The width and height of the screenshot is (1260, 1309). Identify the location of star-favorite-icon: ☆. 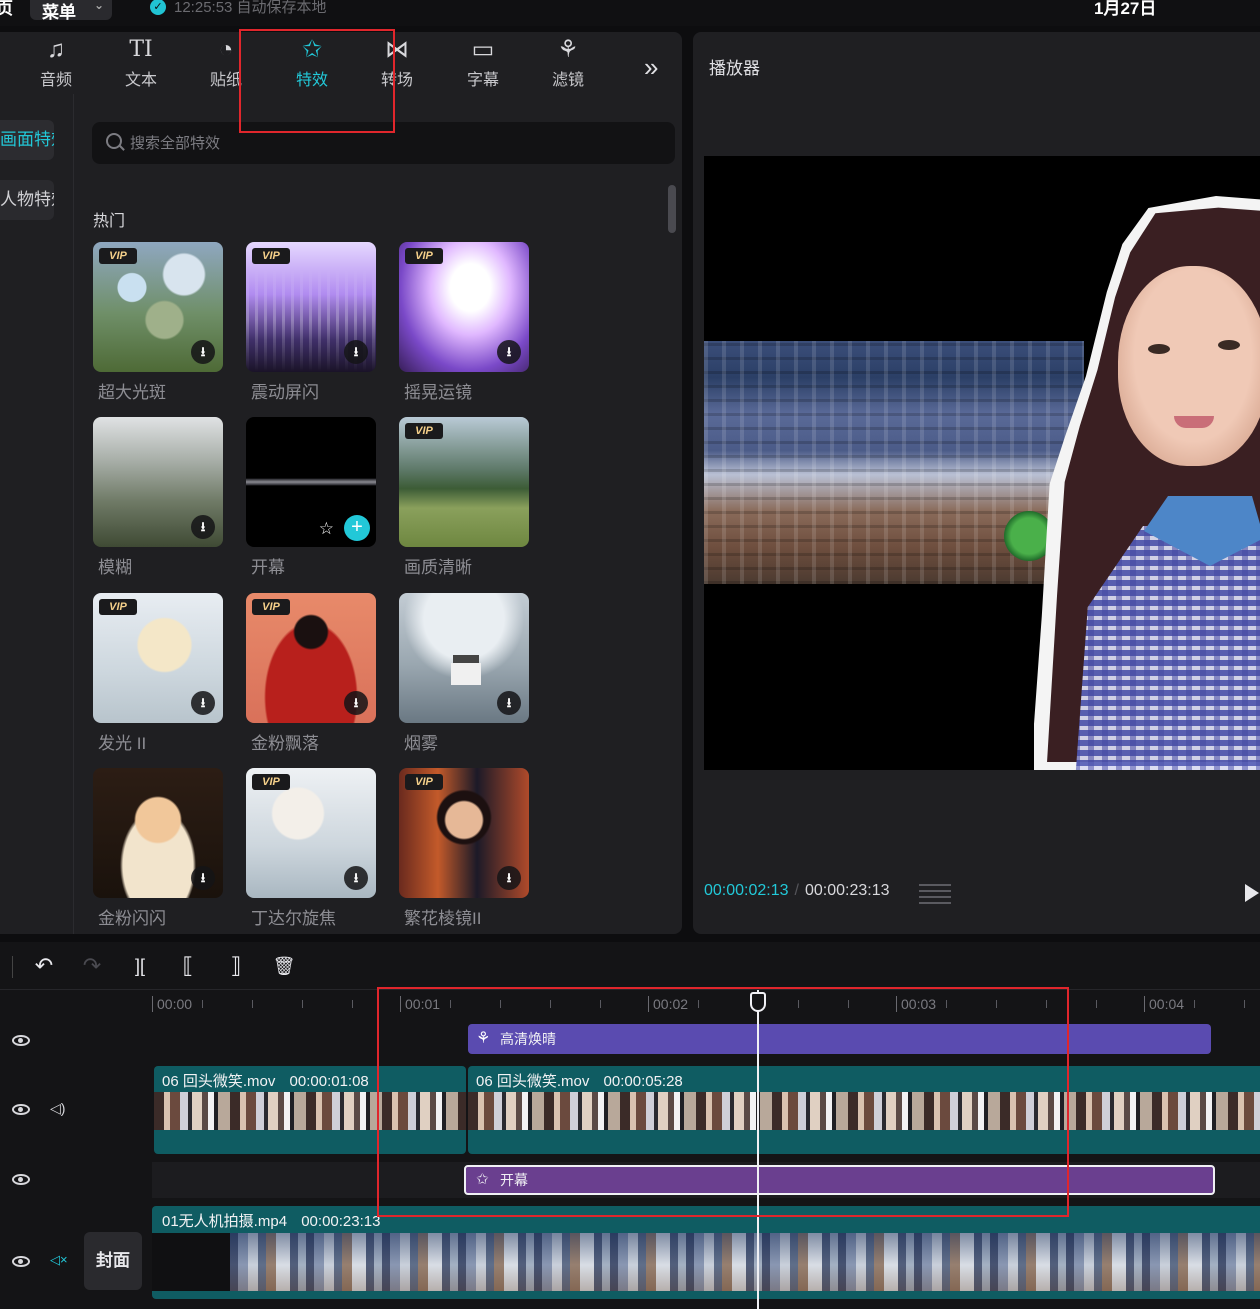
(326, 529).